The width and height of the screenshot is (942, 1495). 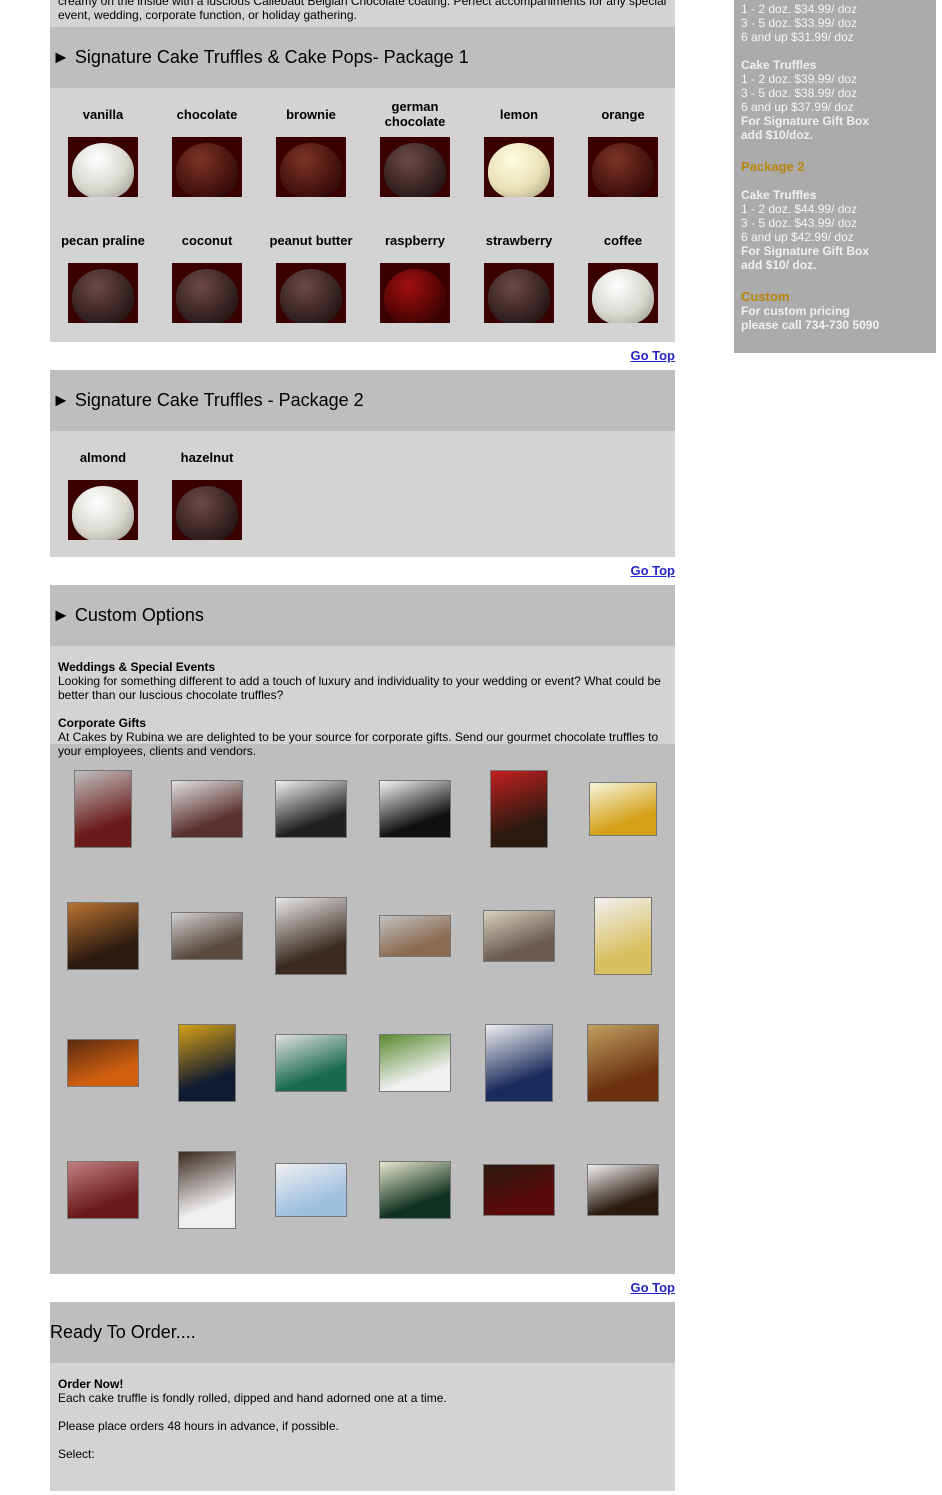 What do you see at coordinates (137, 667) in the screenshot?
I see `weddings-title: Weddings & Special Events` at bounding box center [137, 667].